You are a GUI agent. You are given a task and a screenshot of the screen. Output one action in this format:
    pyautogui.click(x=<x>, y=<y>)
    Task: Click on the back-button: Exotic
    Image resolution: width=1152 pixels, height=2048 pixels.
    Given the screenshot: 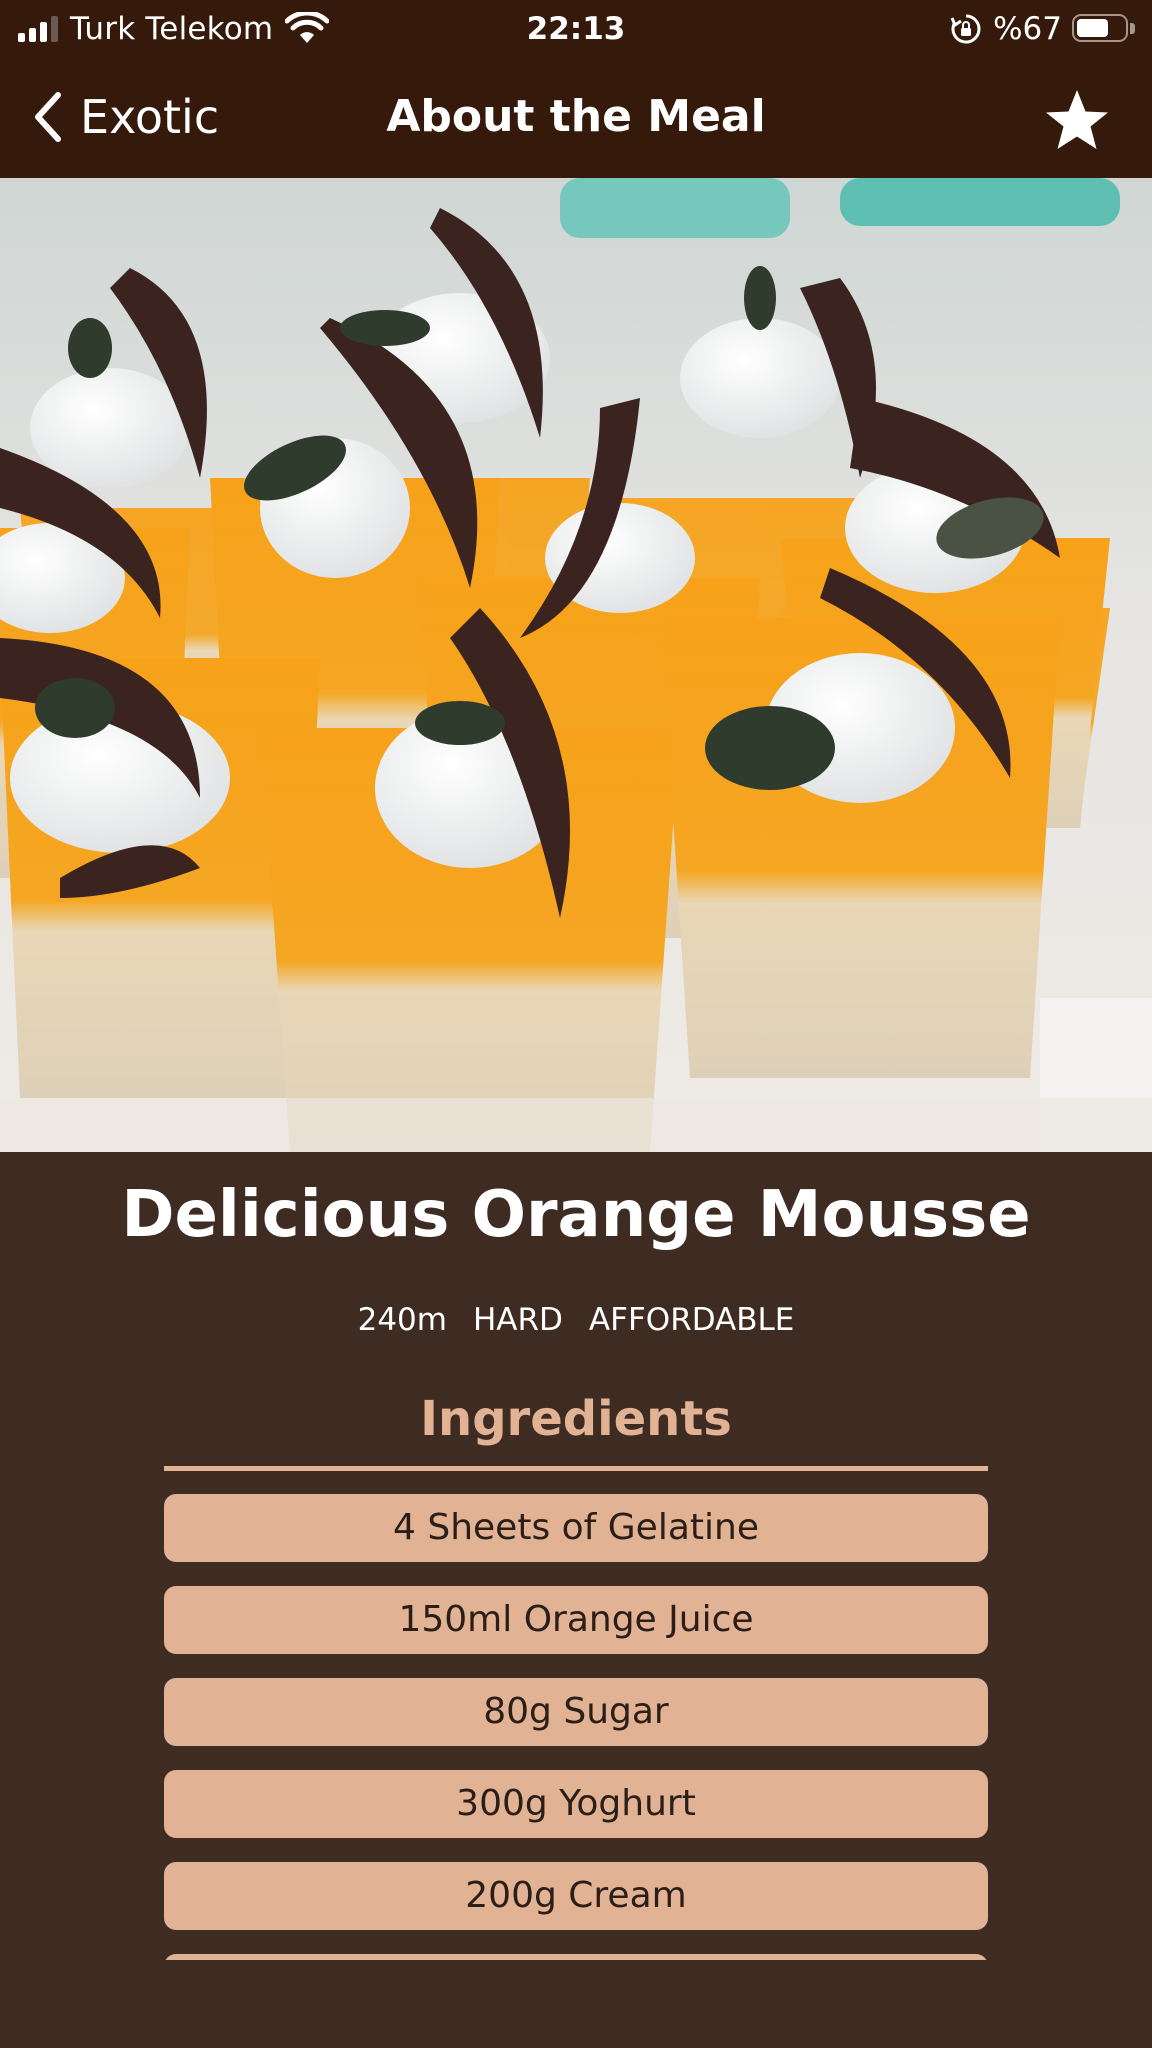 What is the action you would take?
    pyautogui.click(x=124, y=117)
    